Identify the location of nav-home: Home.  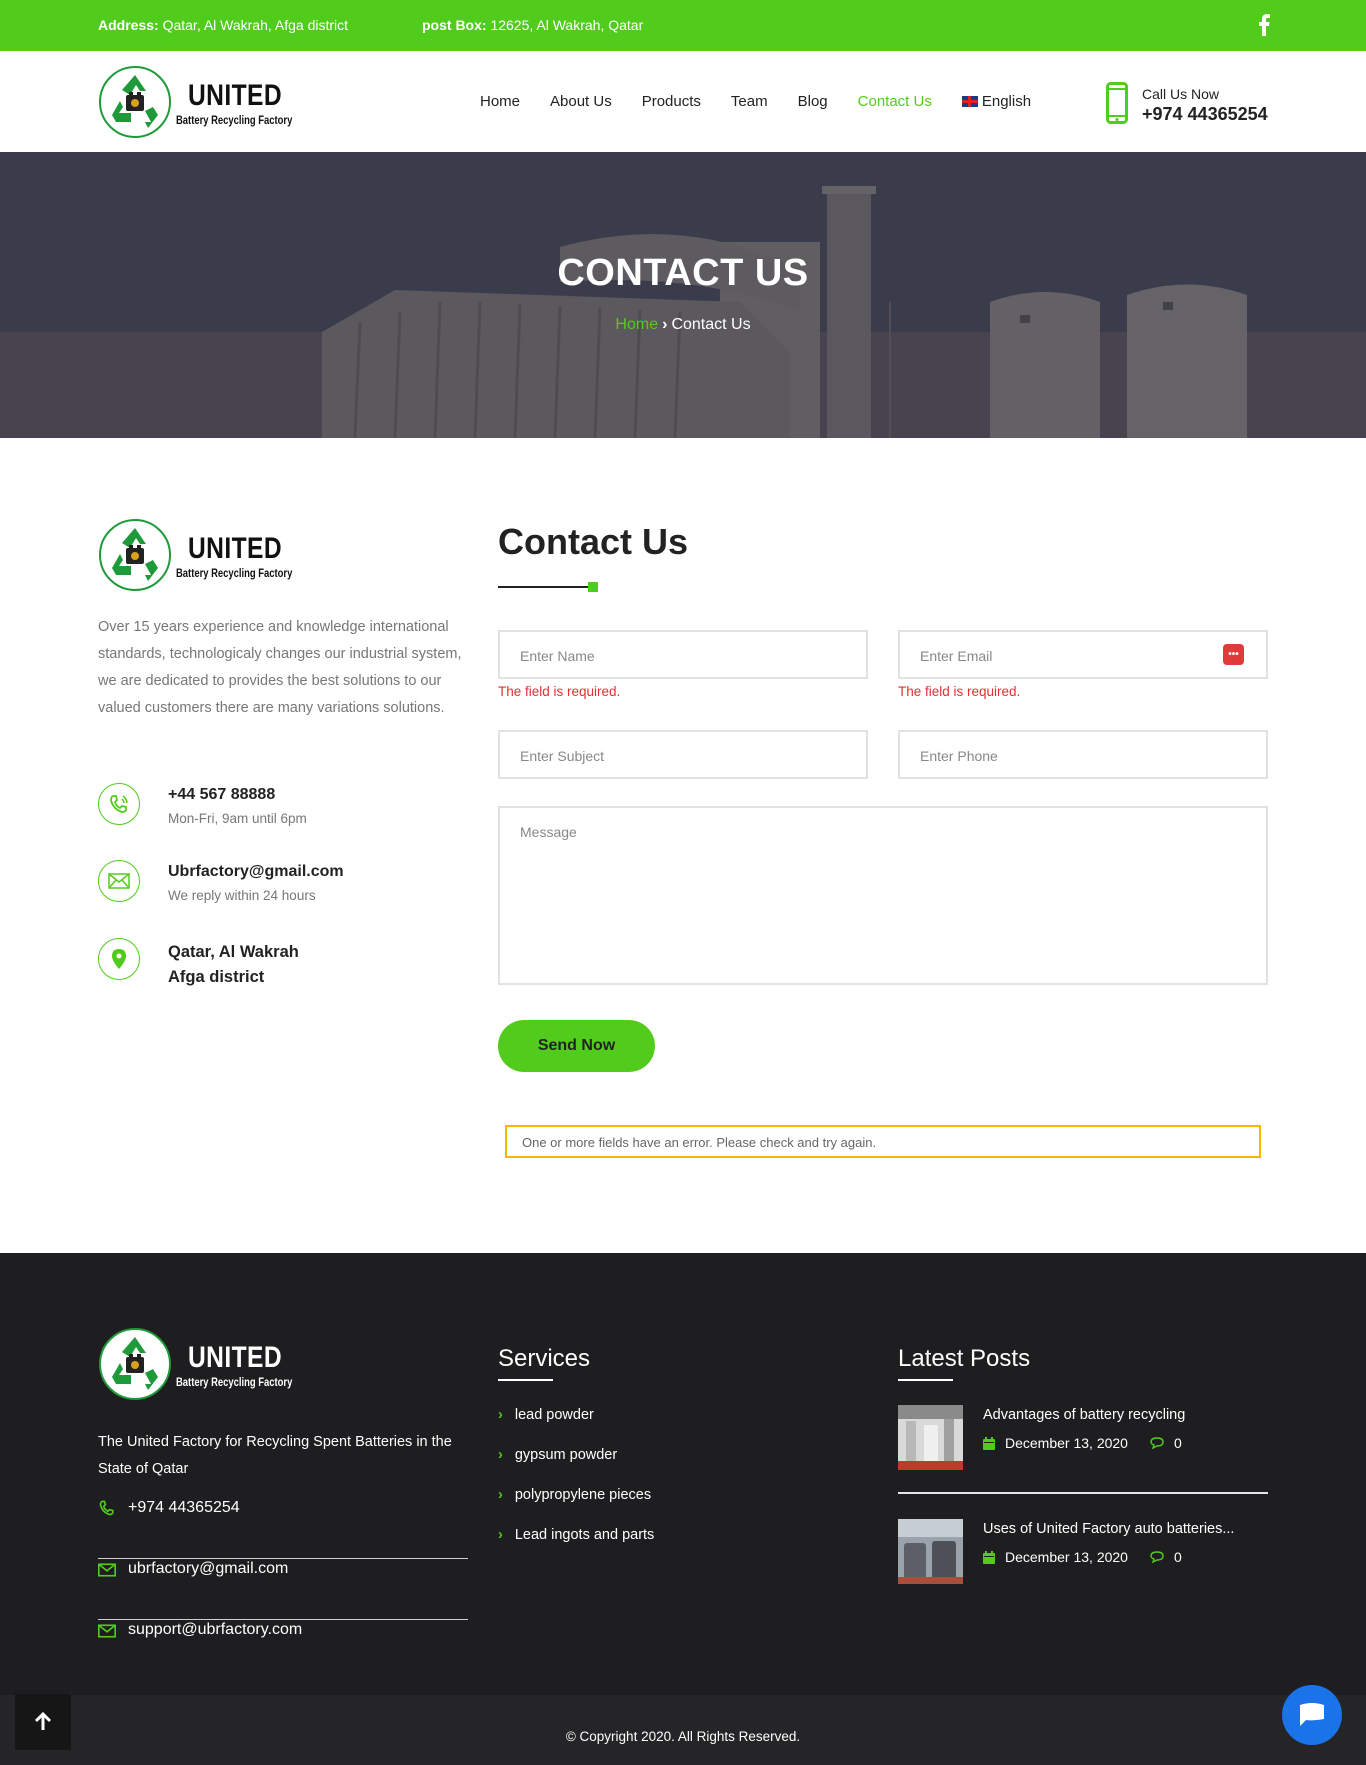
(500, 101).